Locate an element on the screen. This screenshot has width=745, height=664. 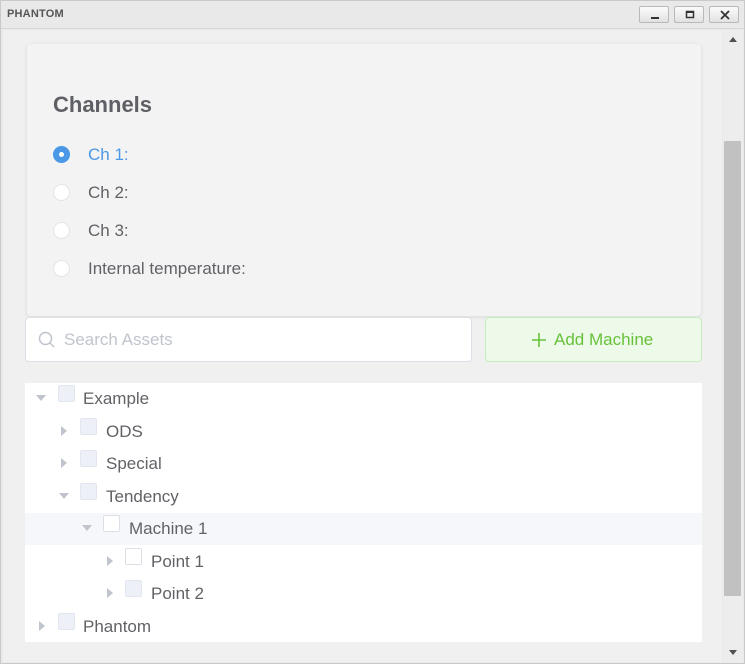
plus-icon is located at coordinates (539, 340).